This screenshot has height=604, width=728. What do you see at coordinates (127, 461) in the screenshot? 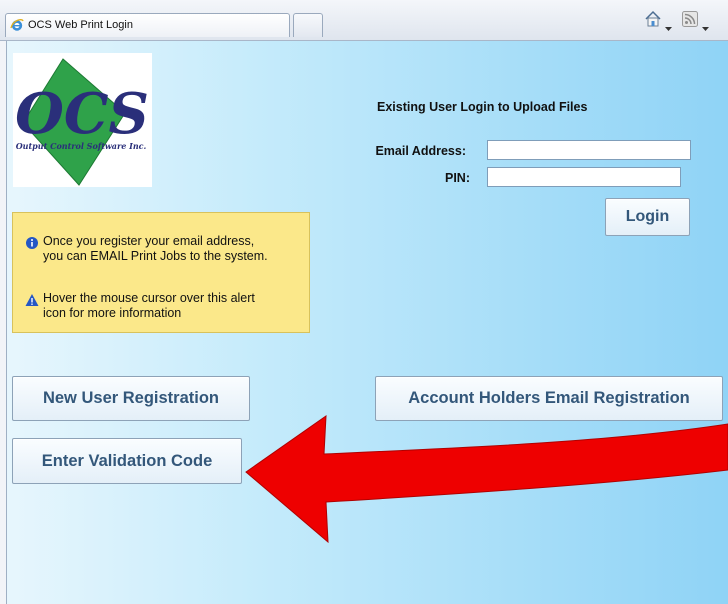
I see `enter-validation-code-button: Enter Validation Code` at bounding box center [127, 461].